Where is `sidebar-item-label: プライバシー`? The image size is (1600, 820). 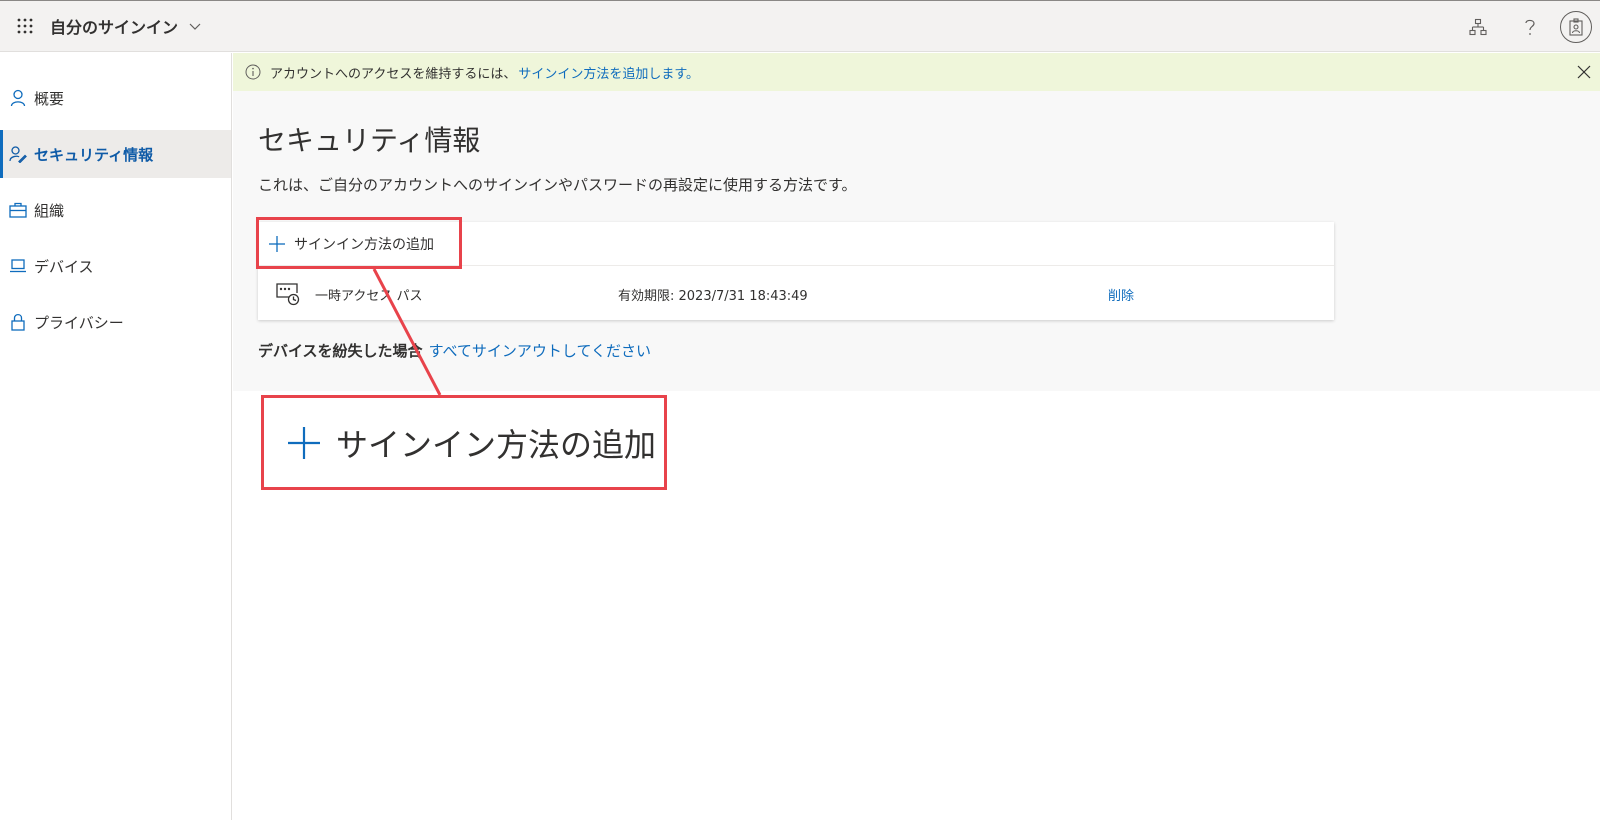
sidebar-item-label: プライバシー is located at coordinates (79, 322).